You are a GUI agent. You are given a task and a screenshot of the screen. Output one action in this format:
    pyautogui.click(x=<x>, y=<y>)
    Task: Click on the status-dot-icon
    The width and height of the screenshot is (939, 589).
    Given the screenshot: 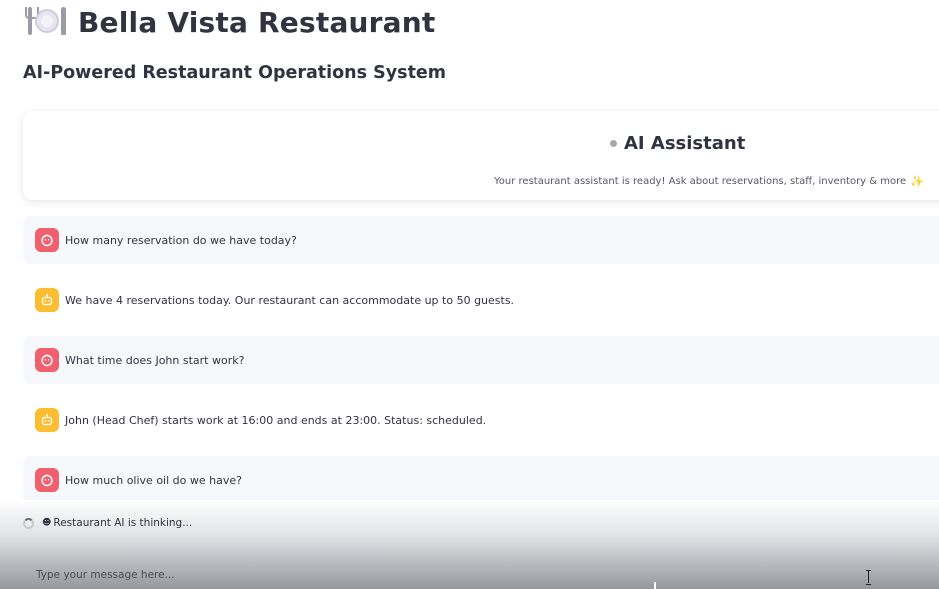 What is the action you would take?
    pyautogui.click(x=613, y=143)
    